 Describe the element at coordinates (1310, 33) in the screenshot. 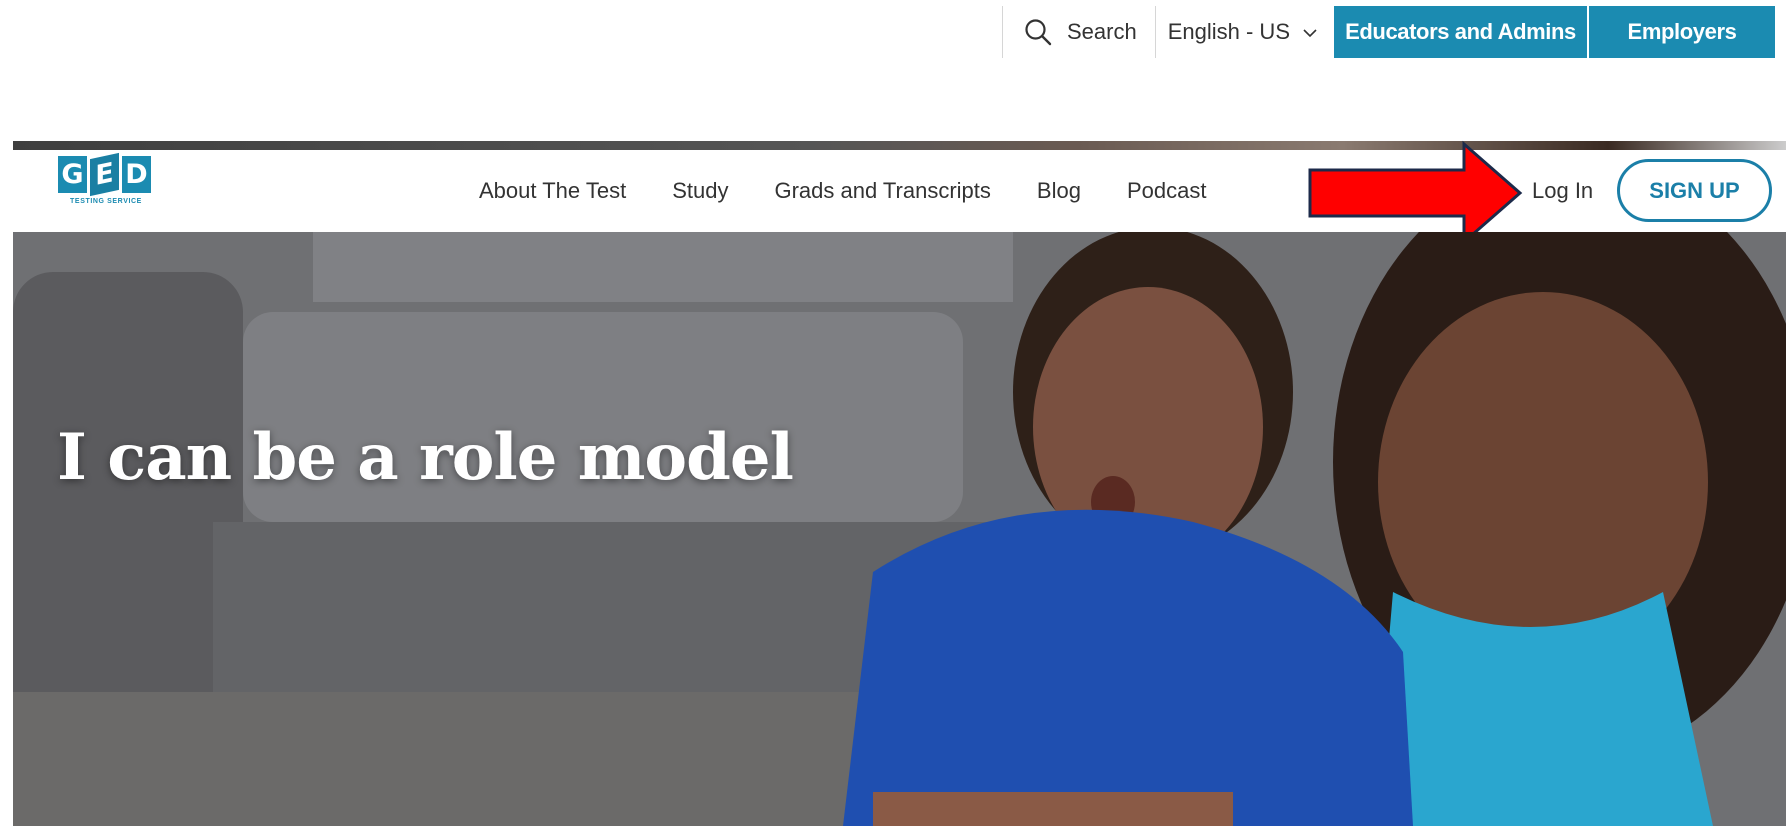

I see `chevron-down-icon` at that location.